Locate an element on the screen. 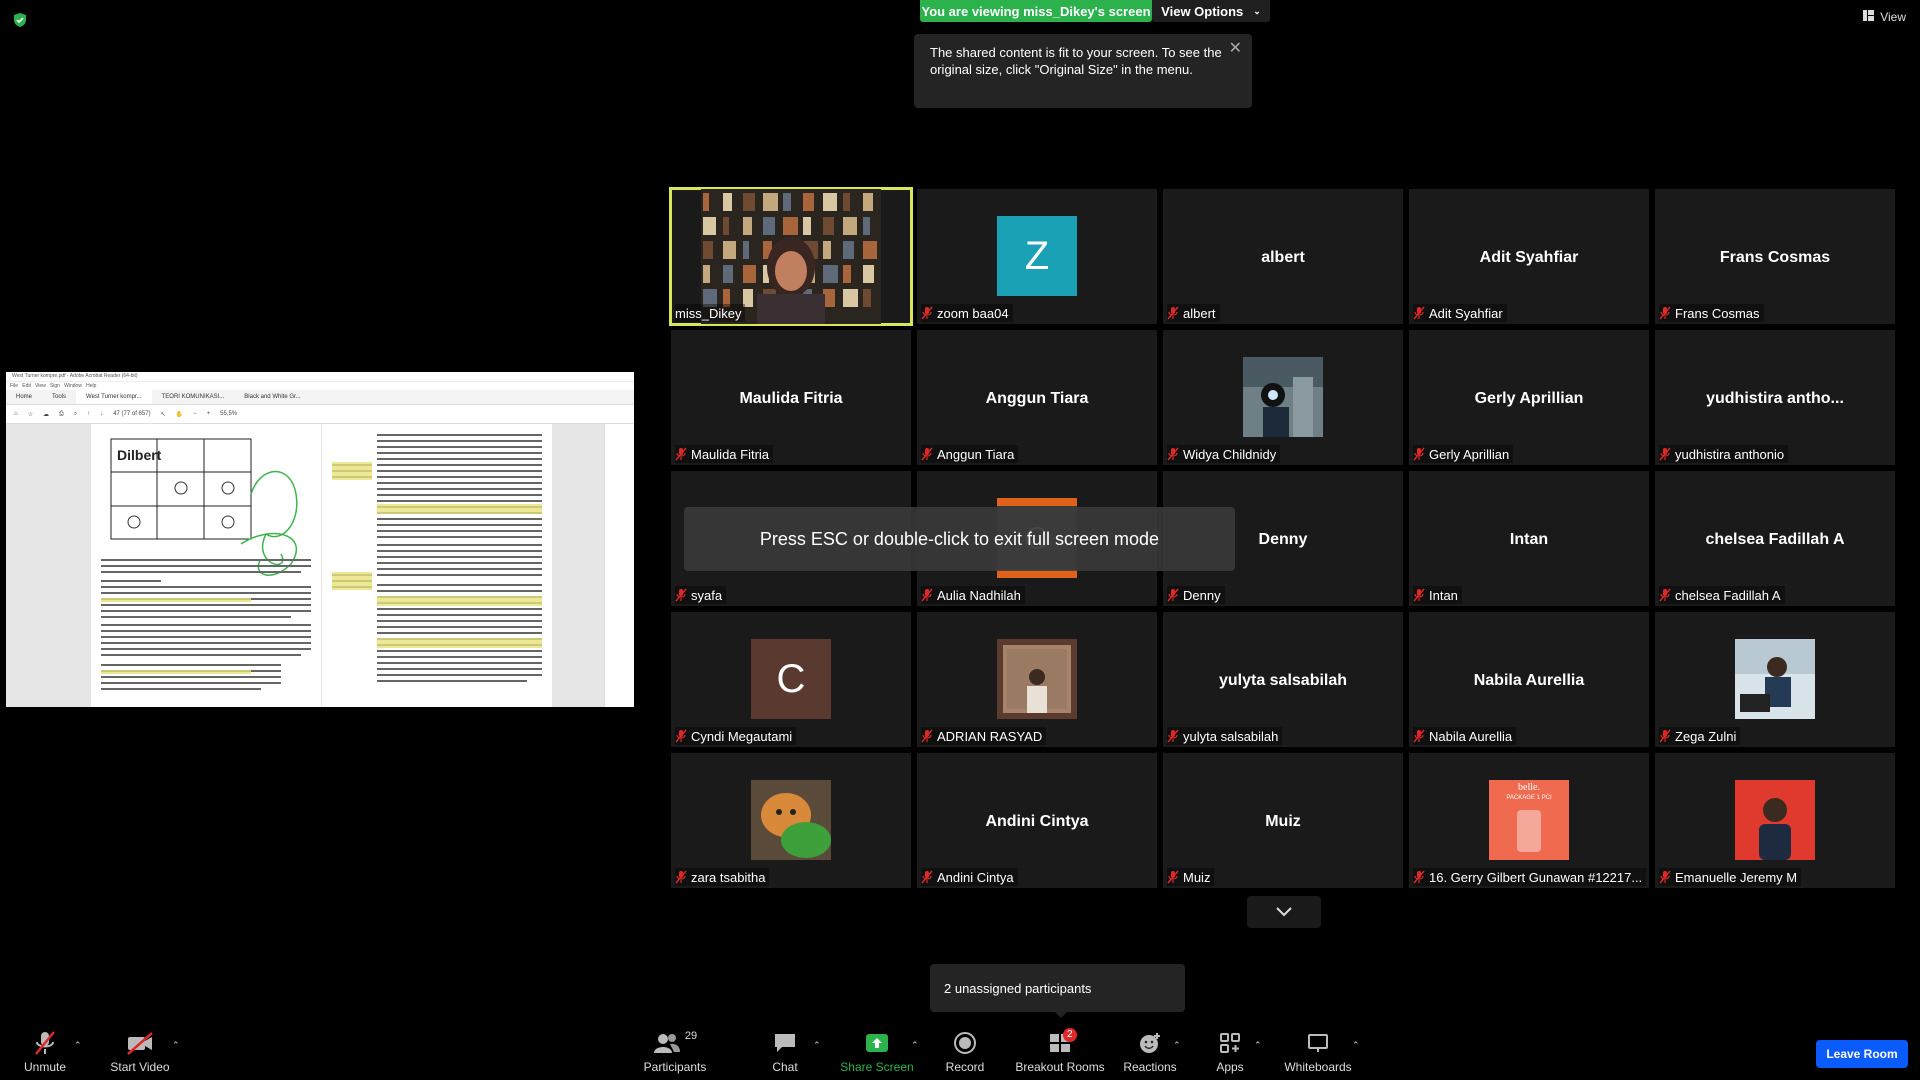 Image resolution: width=1920 pixels, height=1080 pixels. participant-display-name: Andini Cintya is located at coordinates (1037, 821).